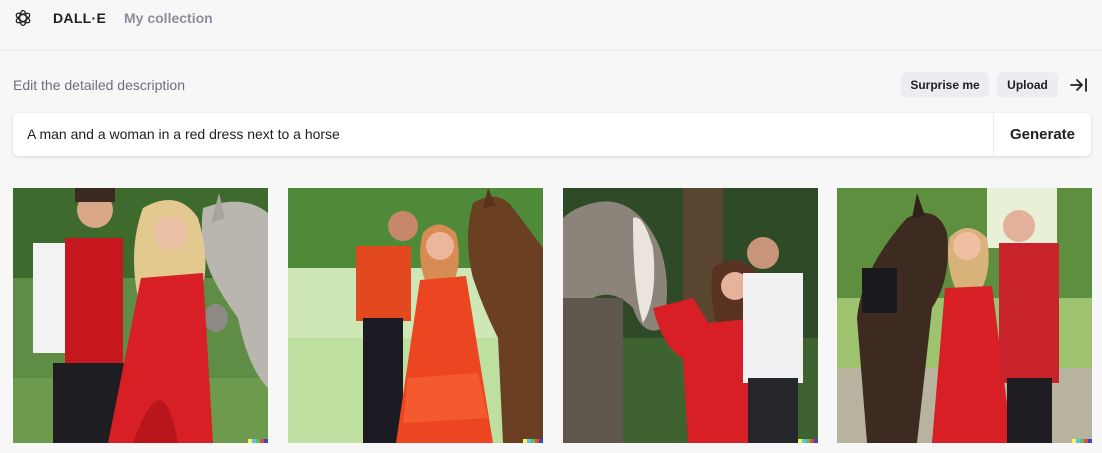  I want to click on openai-logo-icon, so click(23, 18).